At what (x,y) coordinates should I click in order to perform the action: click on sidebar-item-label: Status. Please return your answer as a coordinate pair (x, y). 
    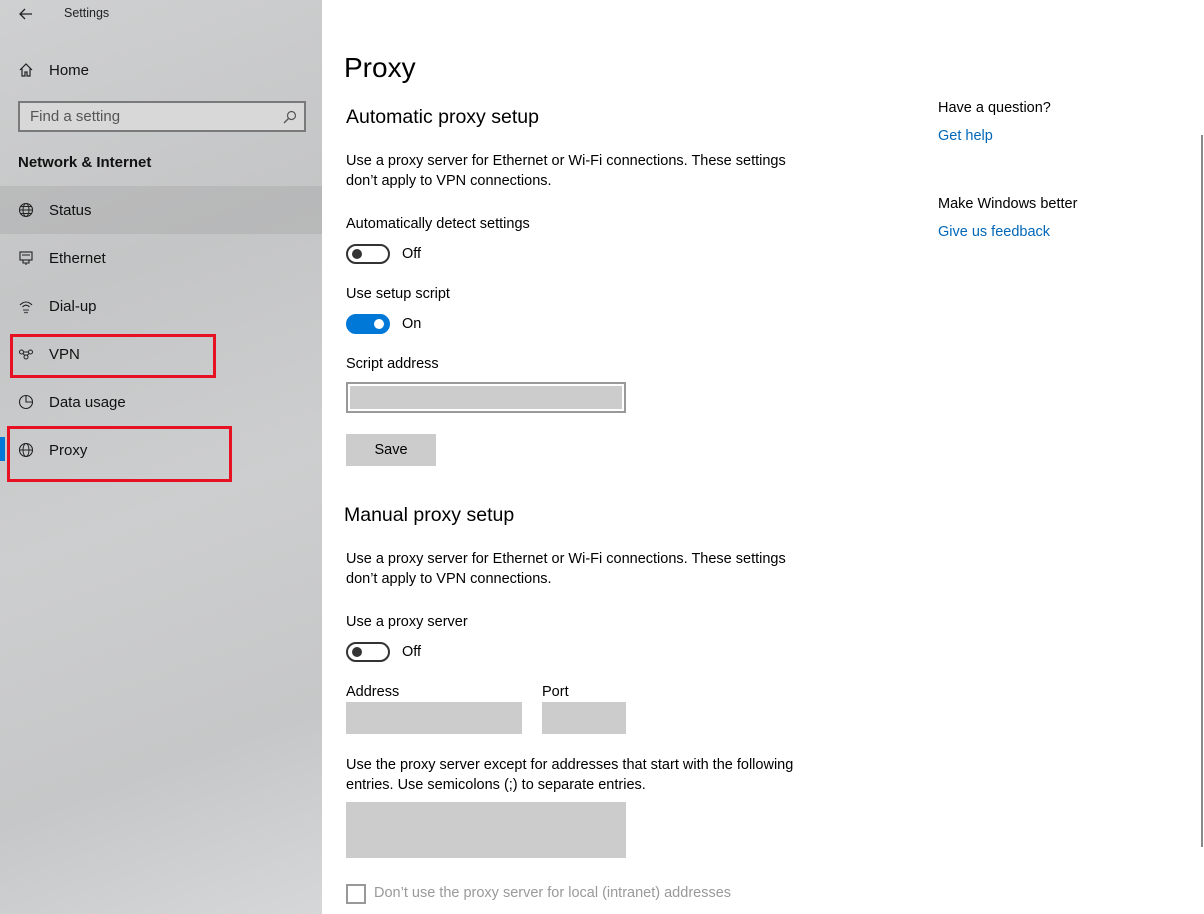
    Looking at the image, I should click on (70, 210).